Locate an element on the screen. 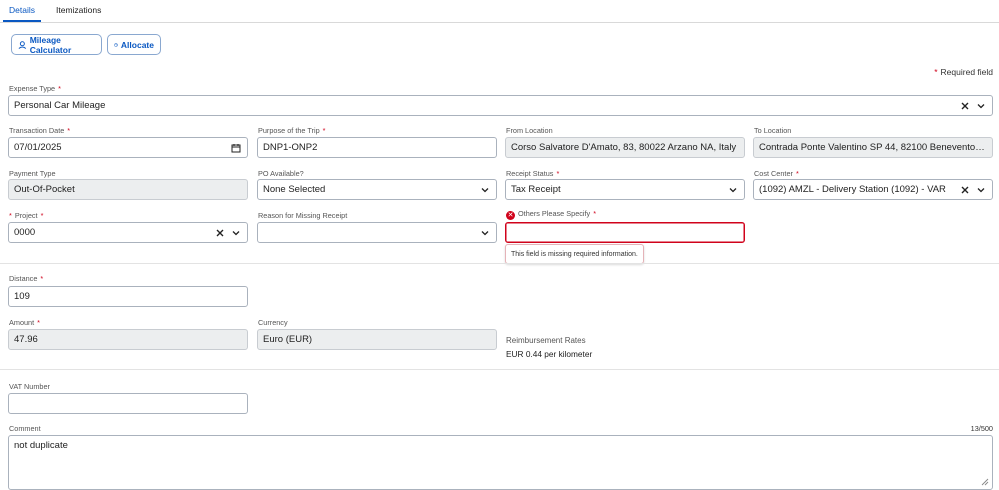 This screenshot has width=999, height=490. reimbursement-rates-label: Reimbursement Rates is located at coordinates (546, 340).